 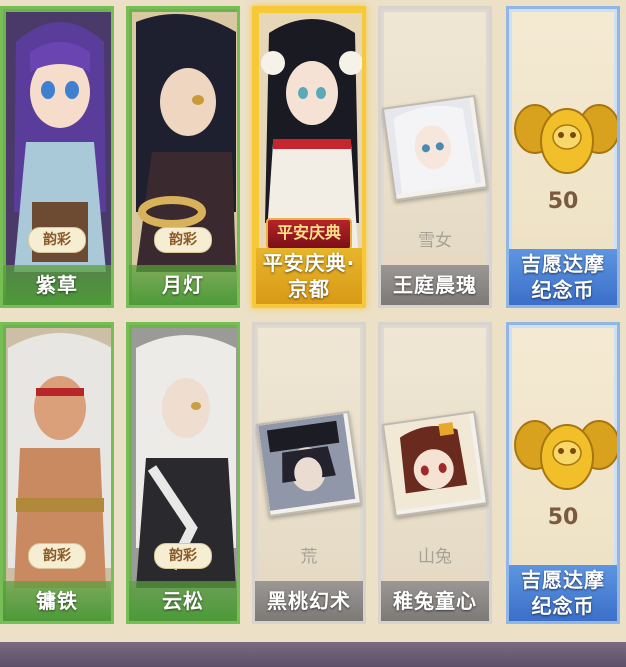 I want to click on card-name: 云松, so click(x=183, y=601).